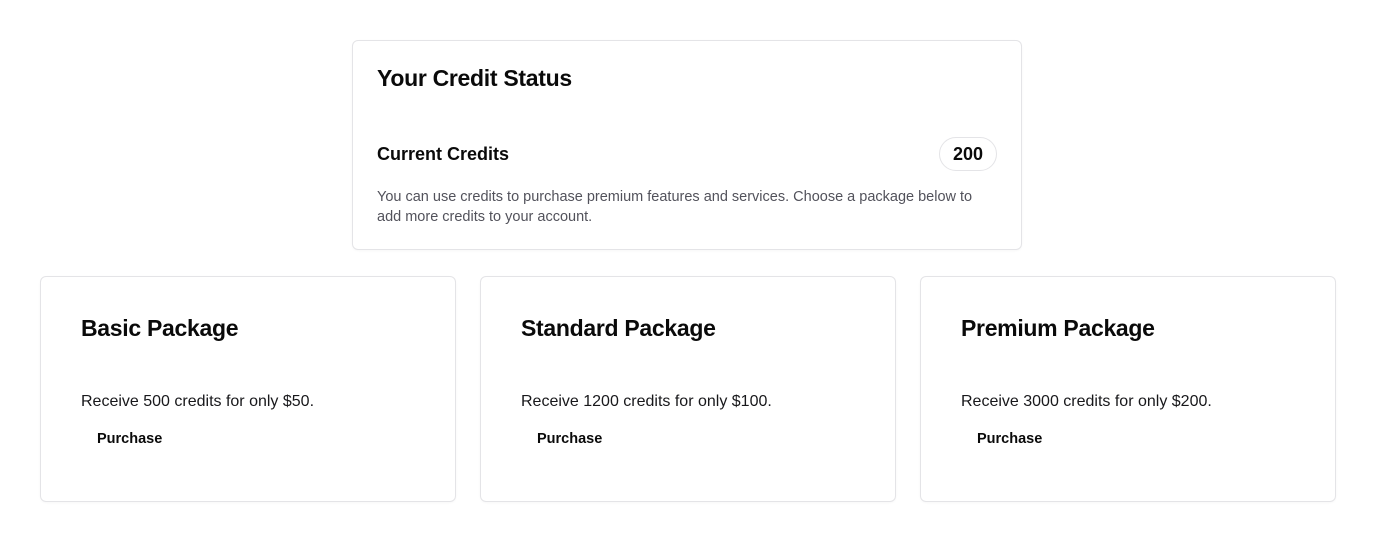  Describe the element at coordinates (1009, 439) in the screenshot. I see `purchase-premium-button: Purchase` at that location.